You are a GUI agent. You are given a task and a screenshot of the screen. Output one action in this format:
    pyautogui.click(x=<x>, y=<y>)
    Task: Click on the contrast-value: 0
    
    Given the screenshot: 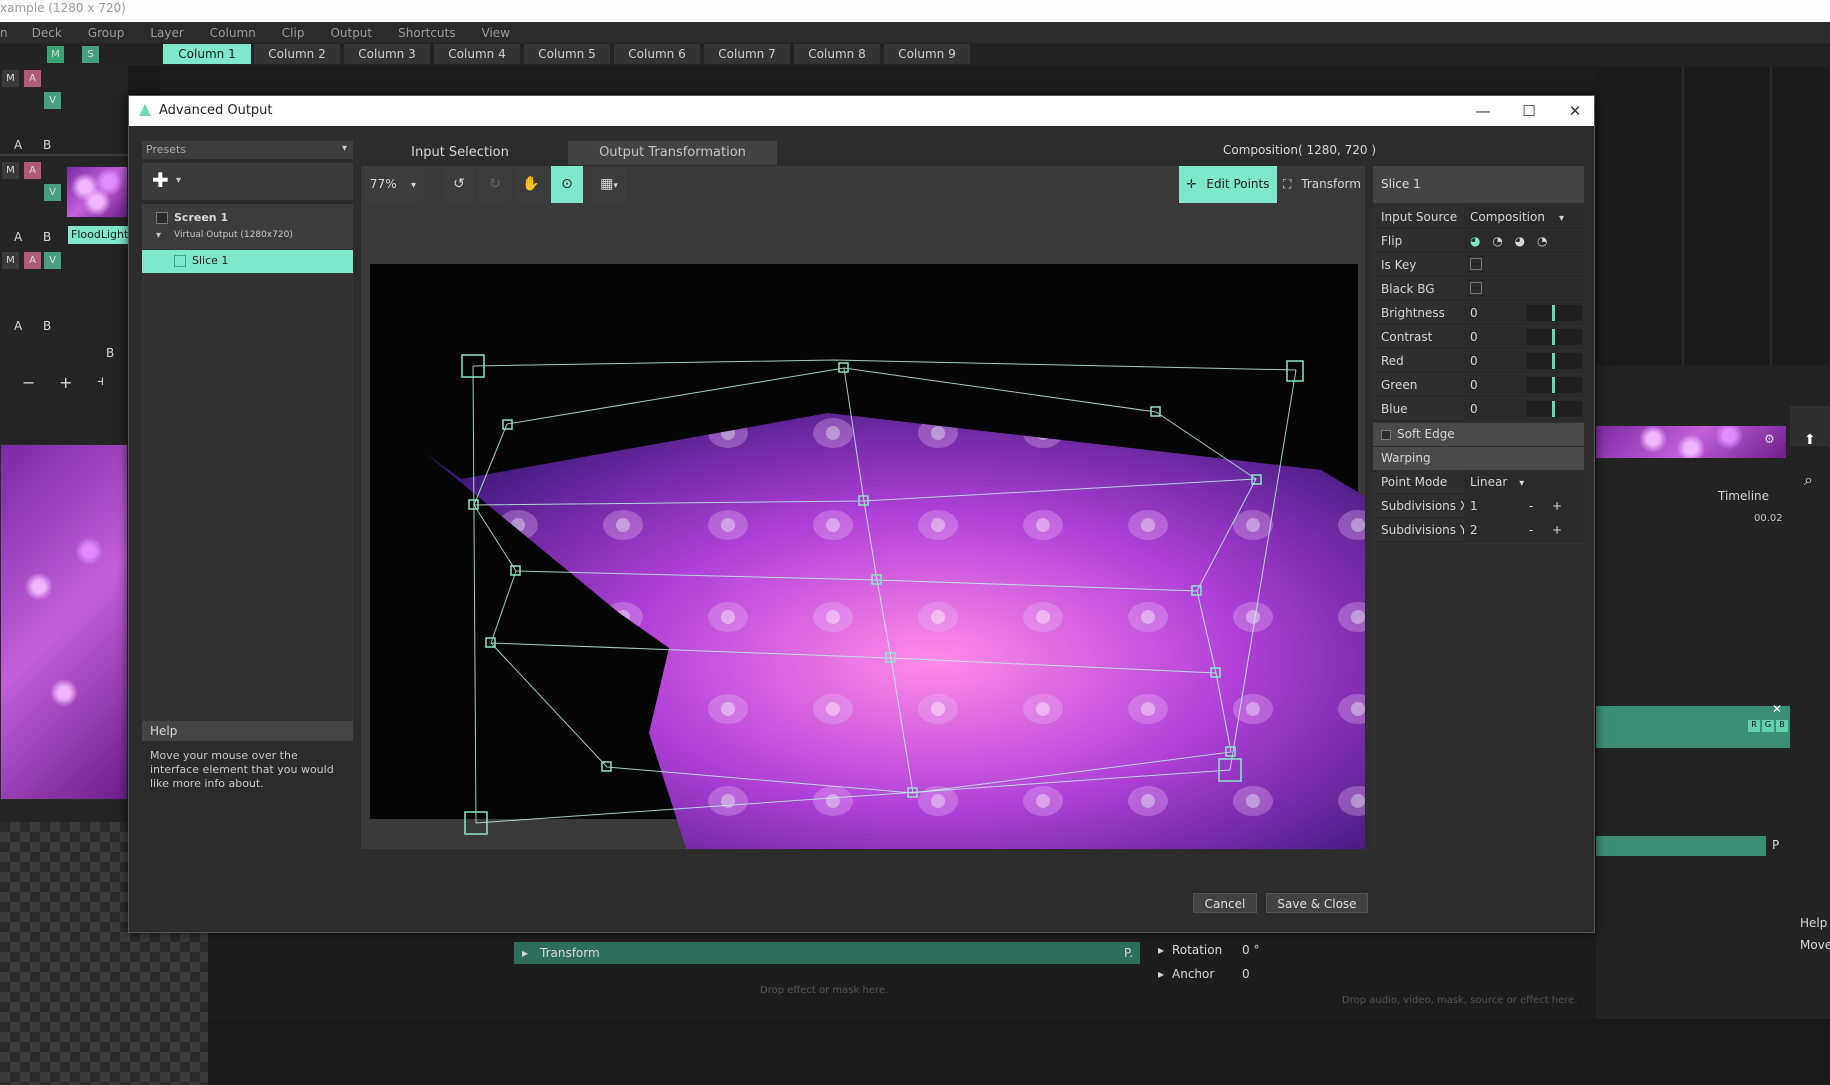 What is the action you would take?
    pyautogui.click(x=1474, y=337)
    